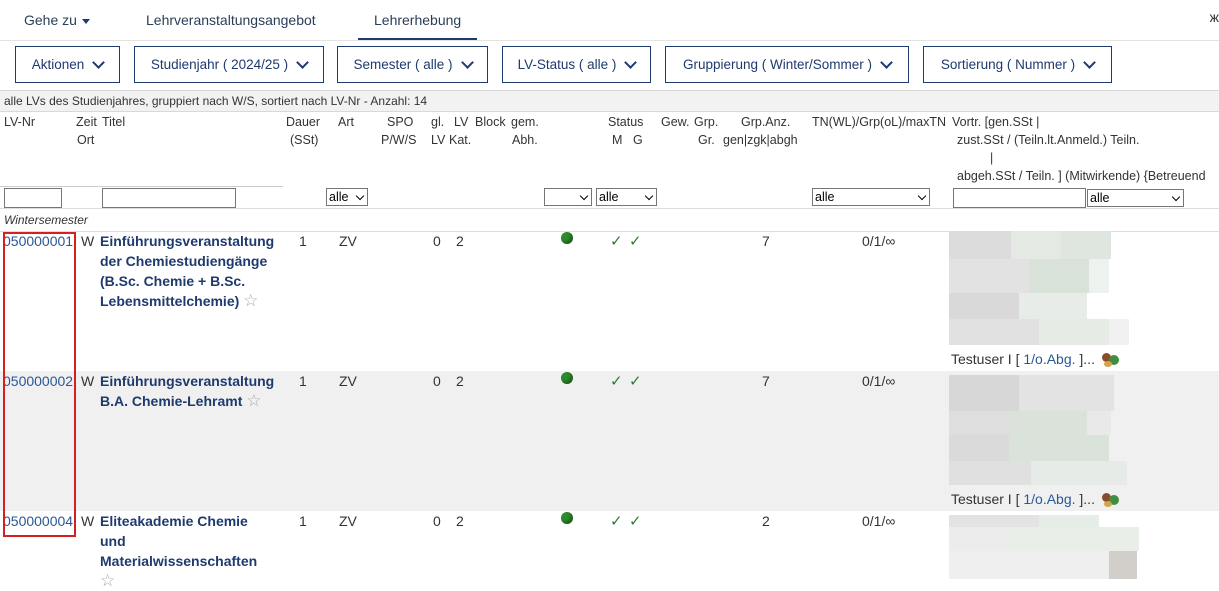 The height and width of the screenshot is (591, 1219). I want to click on group-label: Wintersemester, so click(609, 220).